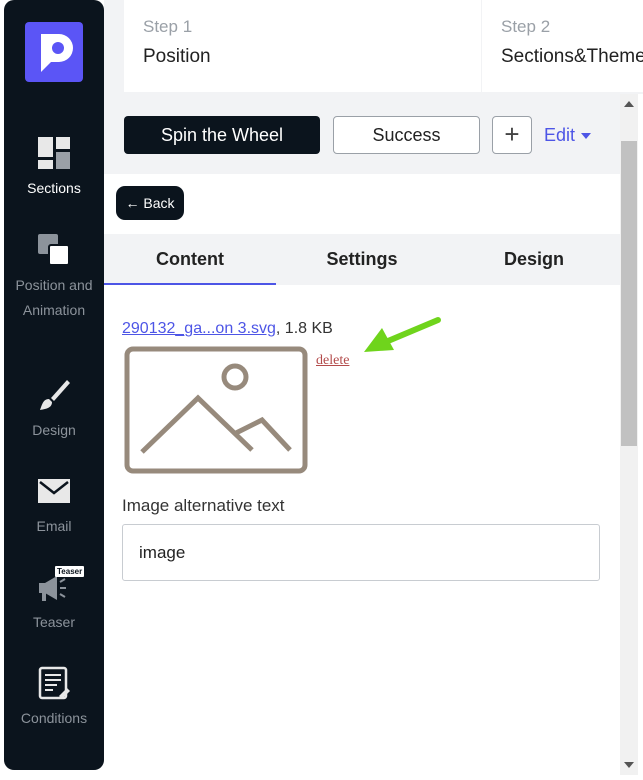 This screenshot has width=643, height=780. Describe the element at coordinates (190, 259) in the screenshot. I see `tab-content: Content` at that location.